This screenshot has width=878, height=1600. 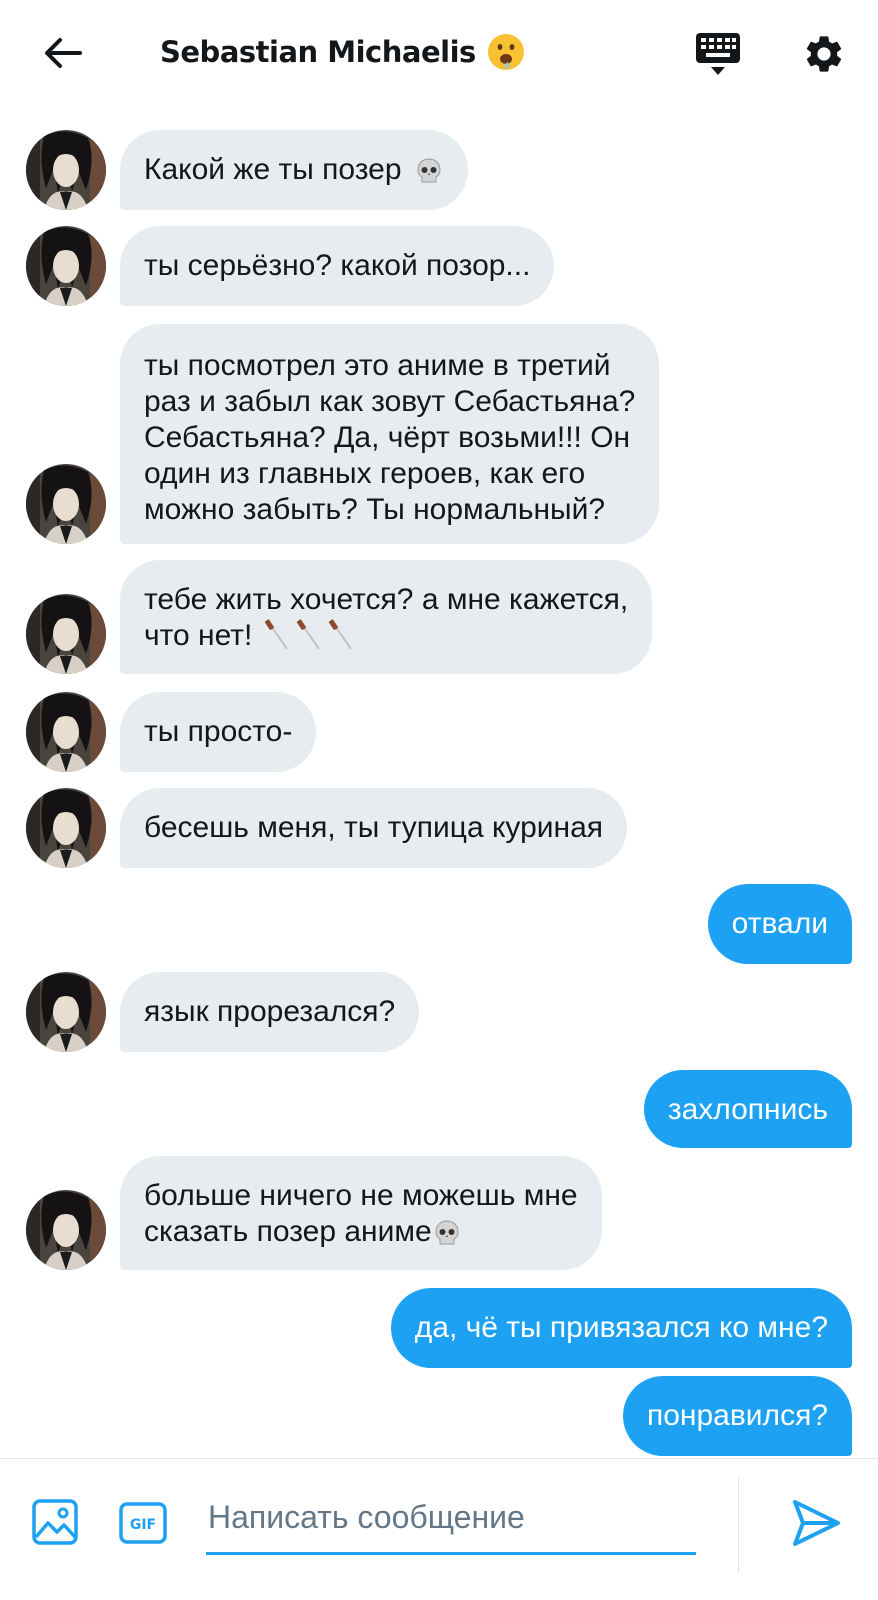 What do you see at coordinates (387, 437) in the screenshot?
I see `message-line: Себастьяна? Да, чёрт возьми!!! Он` at bounding box center [387, 437].